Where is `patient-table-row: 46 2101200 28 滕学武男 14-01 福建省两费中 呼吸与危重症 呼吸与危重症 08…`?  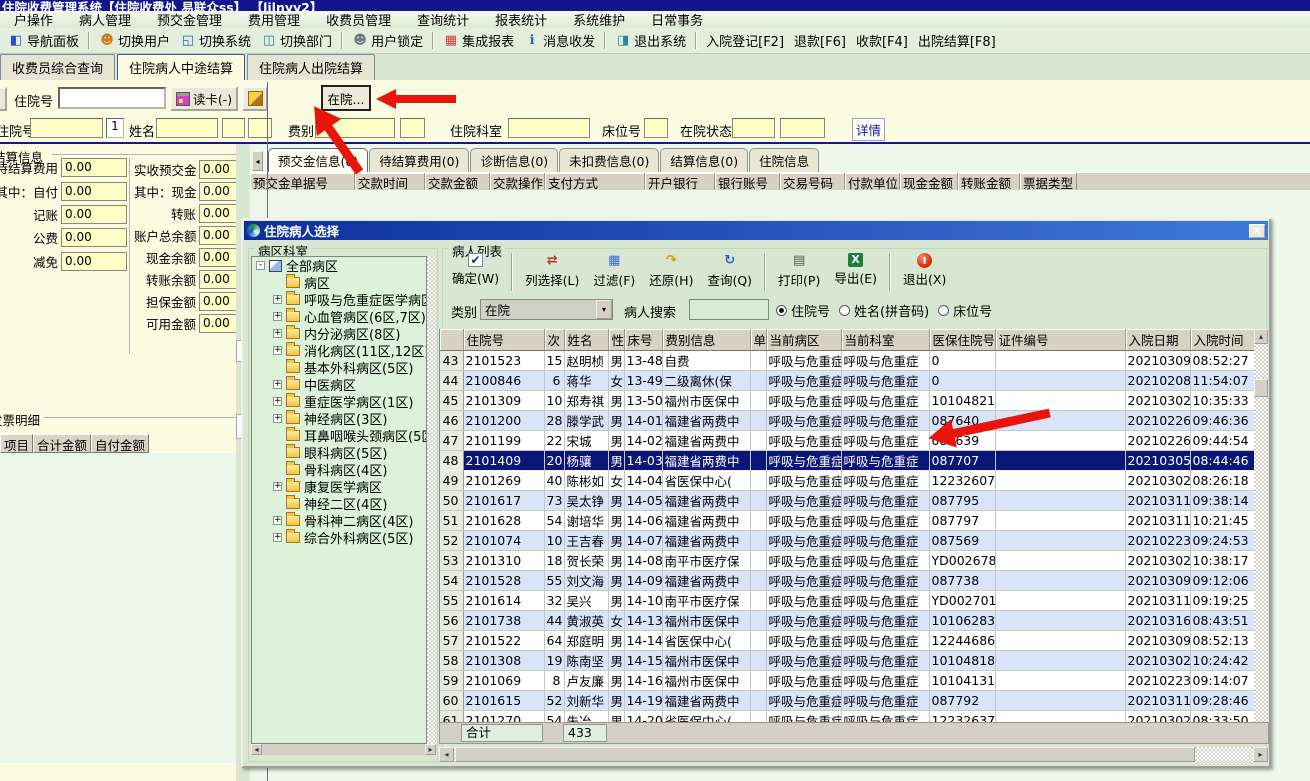 patient-table-row: 46 2101200 28 滕学武男 14-01 福建省两费中 呼吸与危重症 呼吸与危重症 08… is located at coordinates (847, 420).